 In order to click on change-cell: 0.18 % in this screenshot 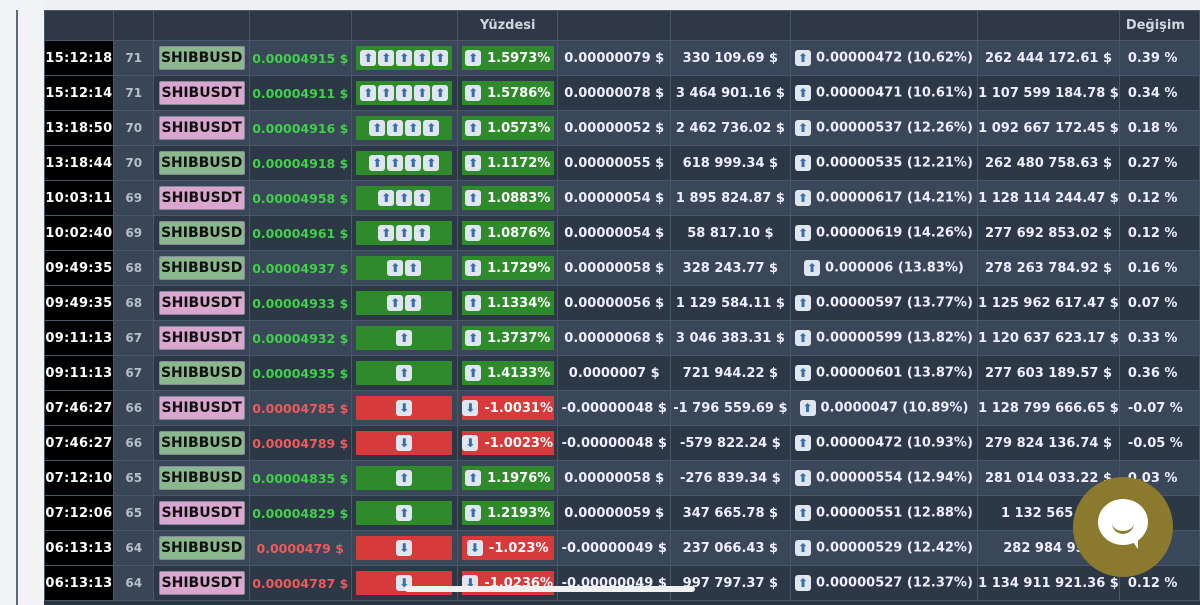, I will do `click(1159, 128)`.